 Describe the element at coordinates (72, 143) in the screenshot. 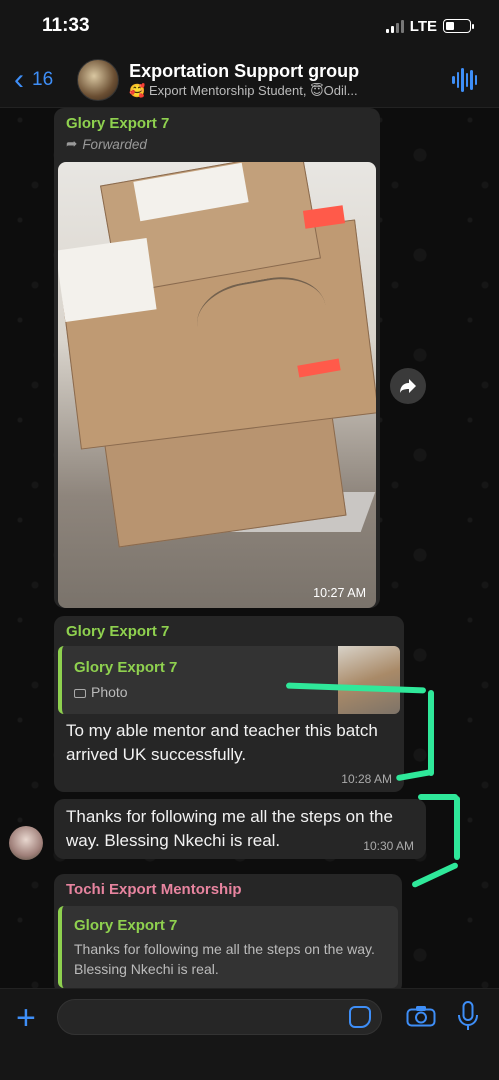

I see `forward-arrow-icon: ➦` at that location.